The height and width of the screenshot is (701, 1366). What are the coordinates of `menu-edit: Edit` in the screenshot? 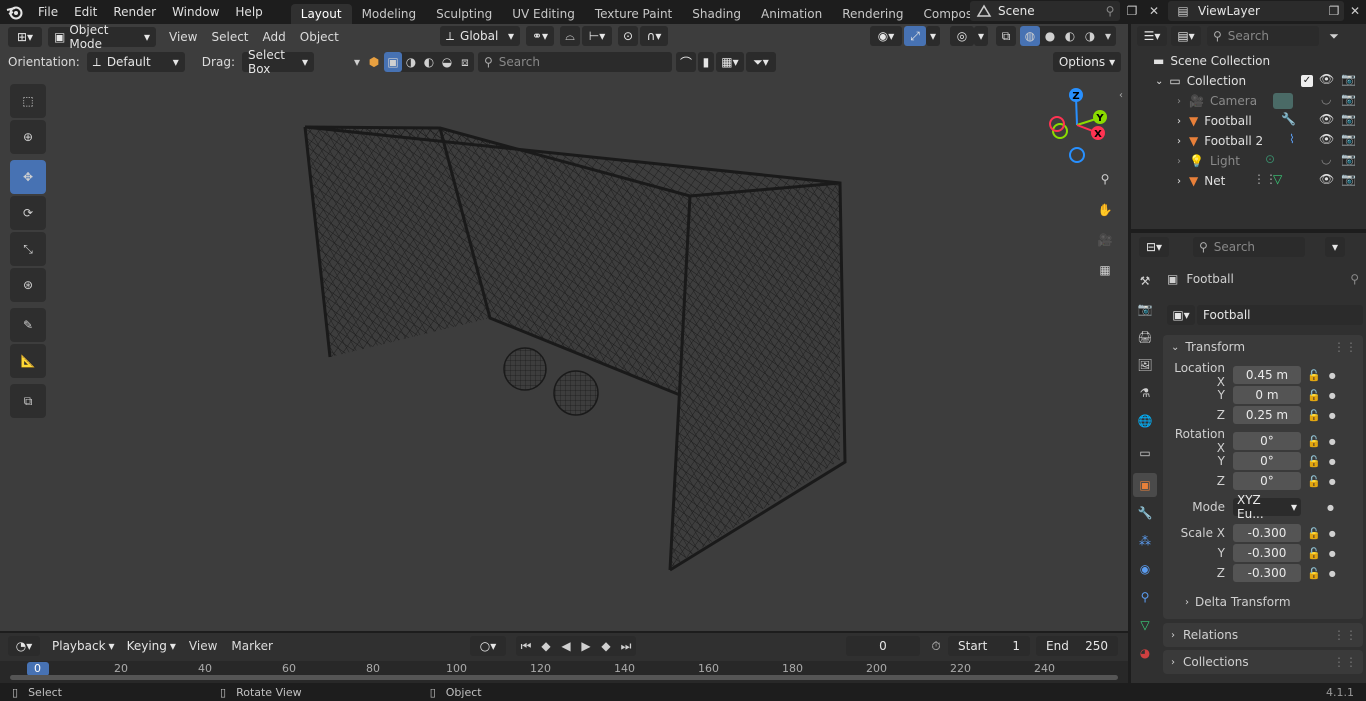 It's located at (85, 12).